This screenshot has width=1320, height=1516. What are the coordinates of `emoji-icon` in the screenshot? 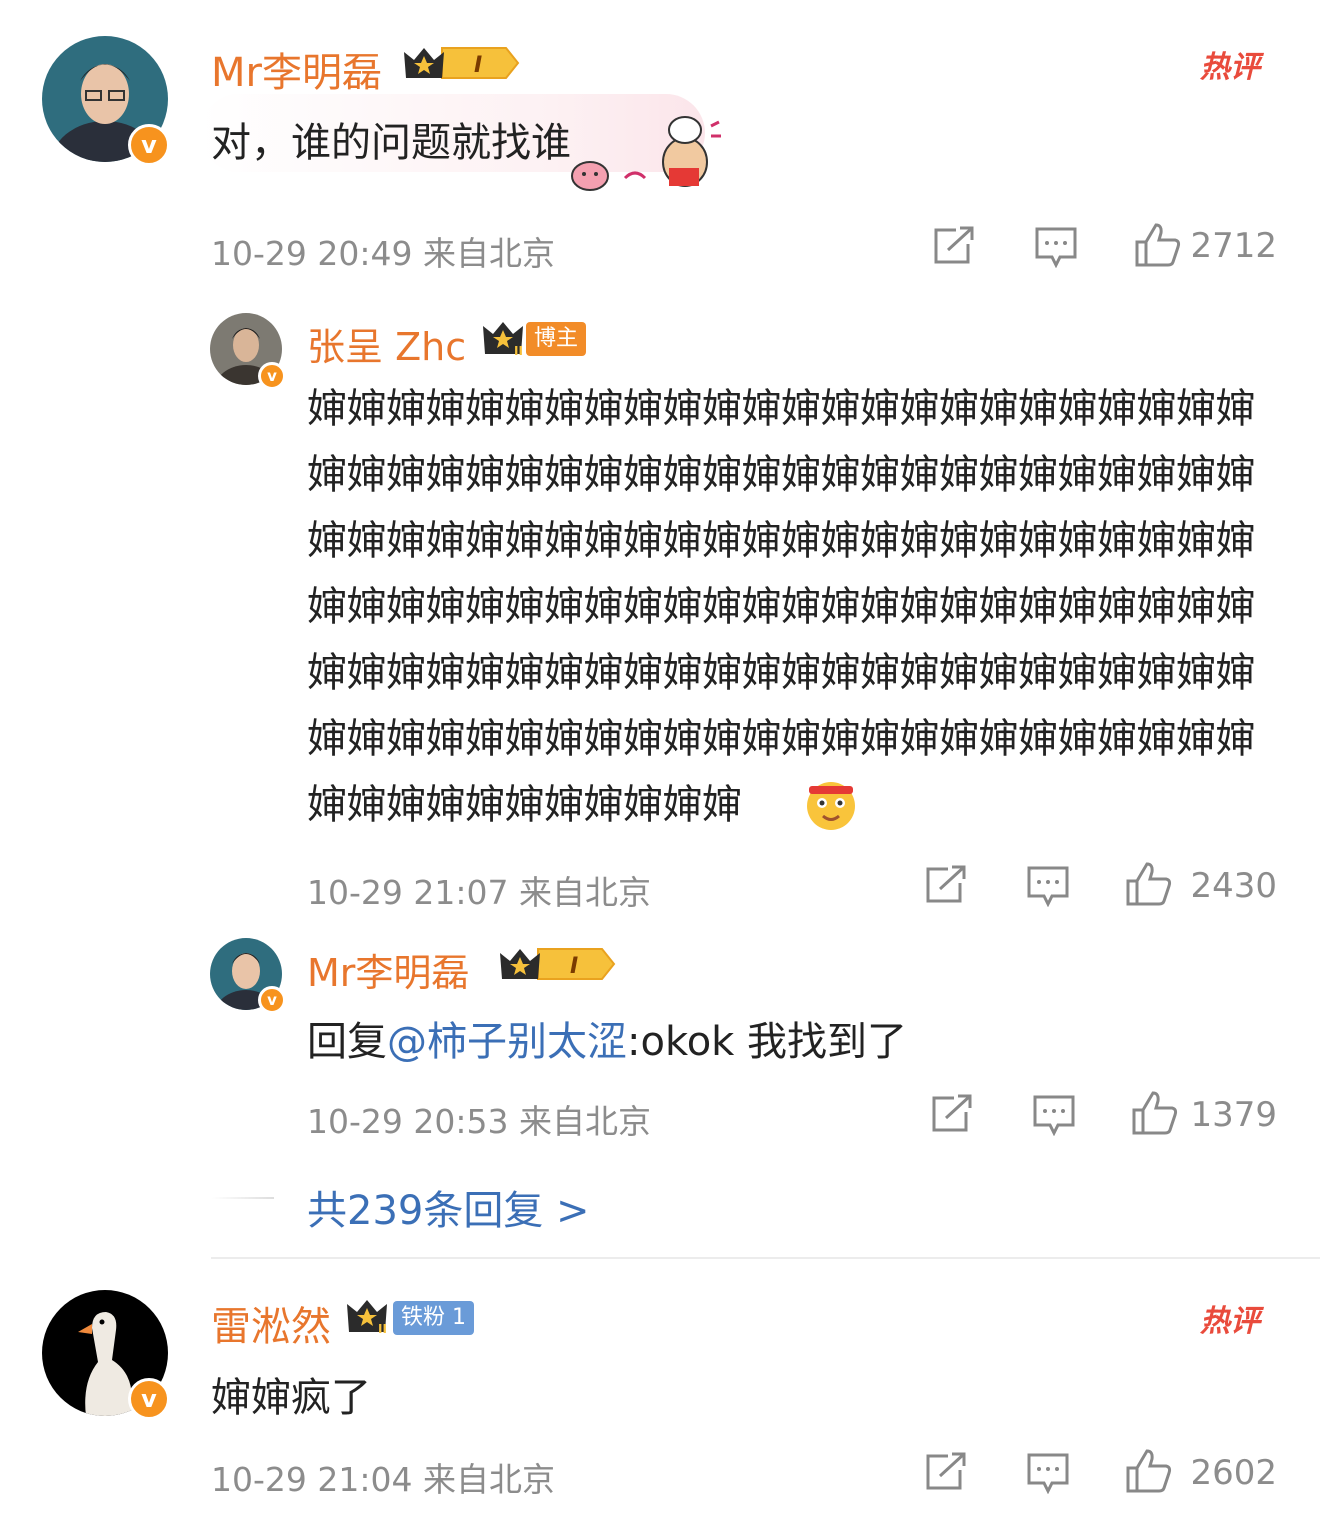 It's located at (831, 806).